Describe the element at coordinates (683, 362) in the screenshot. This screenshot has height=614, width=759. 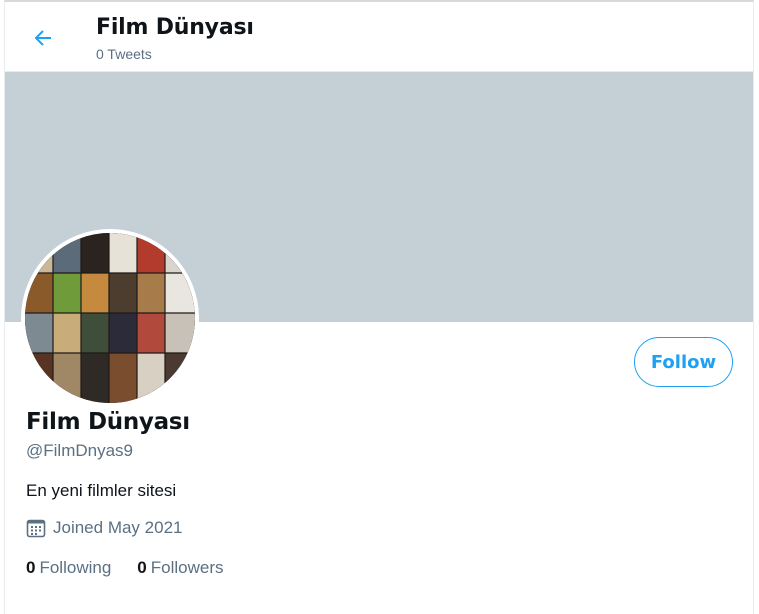
I see `follow-button: Follow` at that location.